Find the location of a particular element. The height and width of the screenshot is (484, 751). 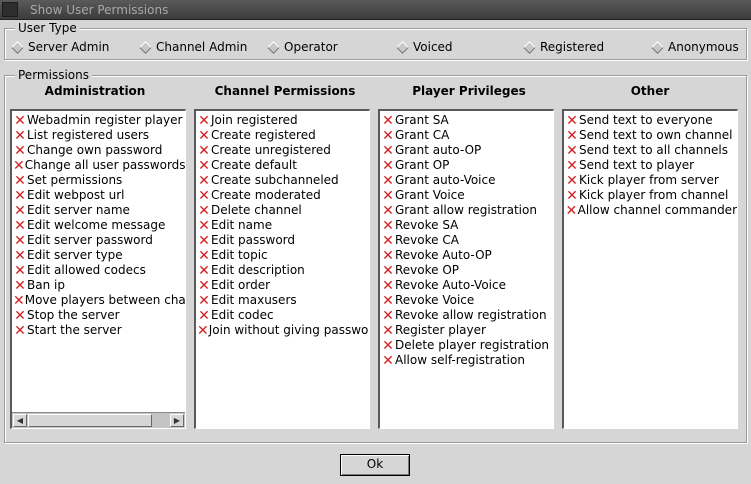

permission-item: ✕ Join without giving password is located at coordinates (283, 330).